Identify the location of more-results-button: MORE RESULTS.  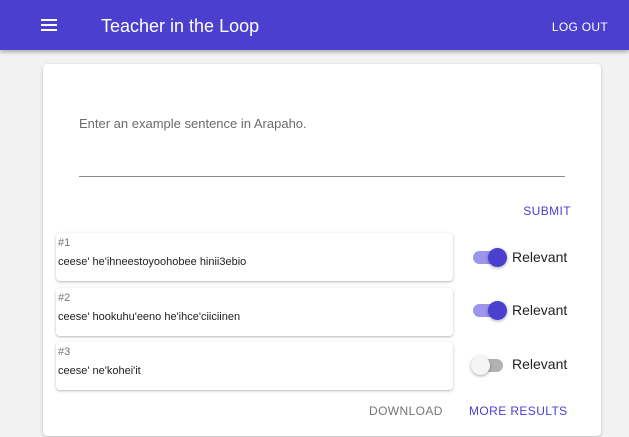
(518, 411).